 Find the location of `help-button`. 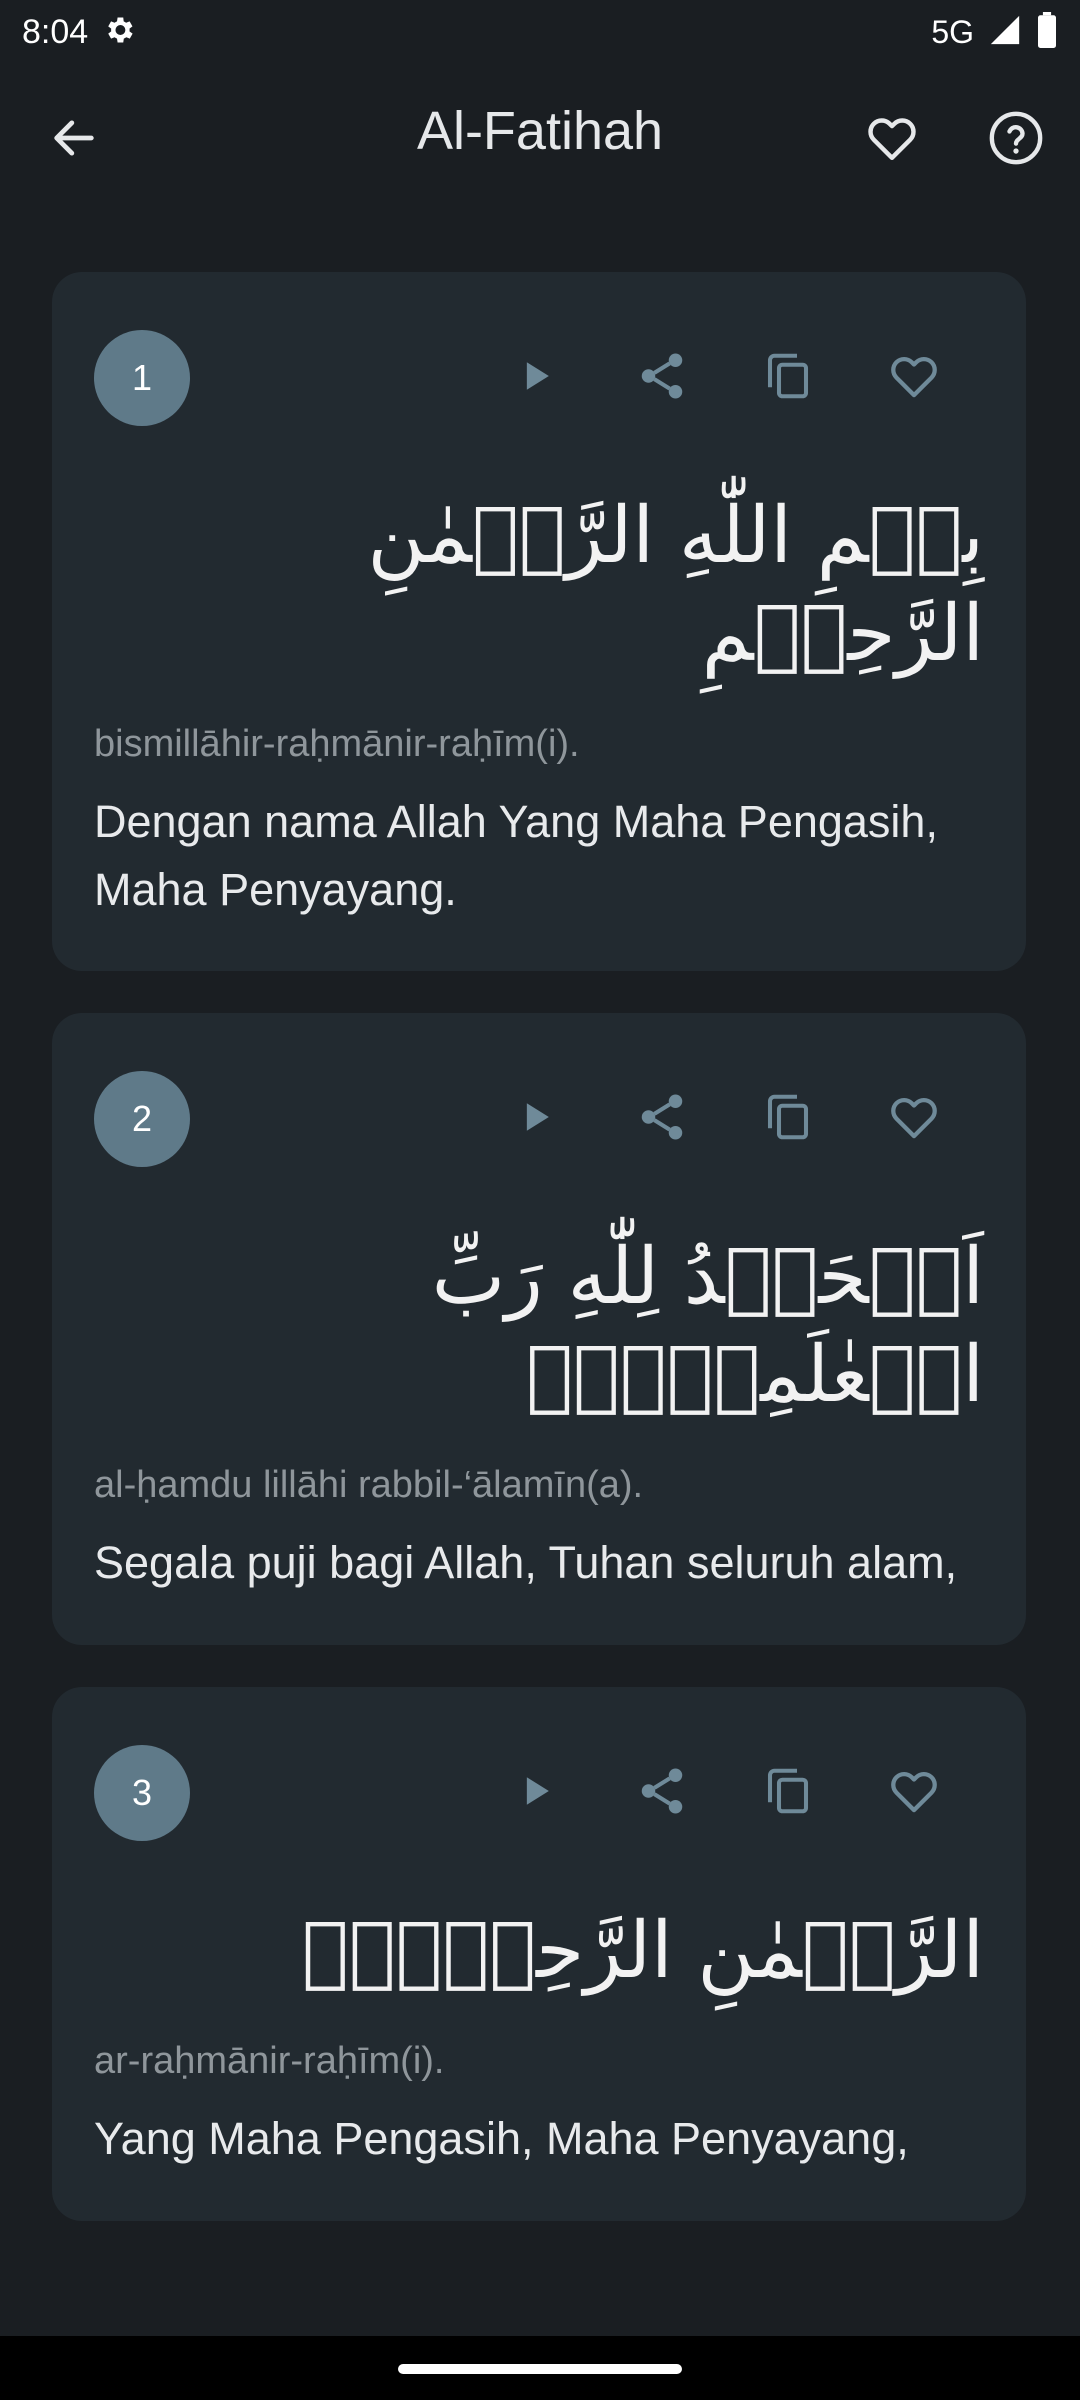

help-button is located at coordinates (1016, 140).